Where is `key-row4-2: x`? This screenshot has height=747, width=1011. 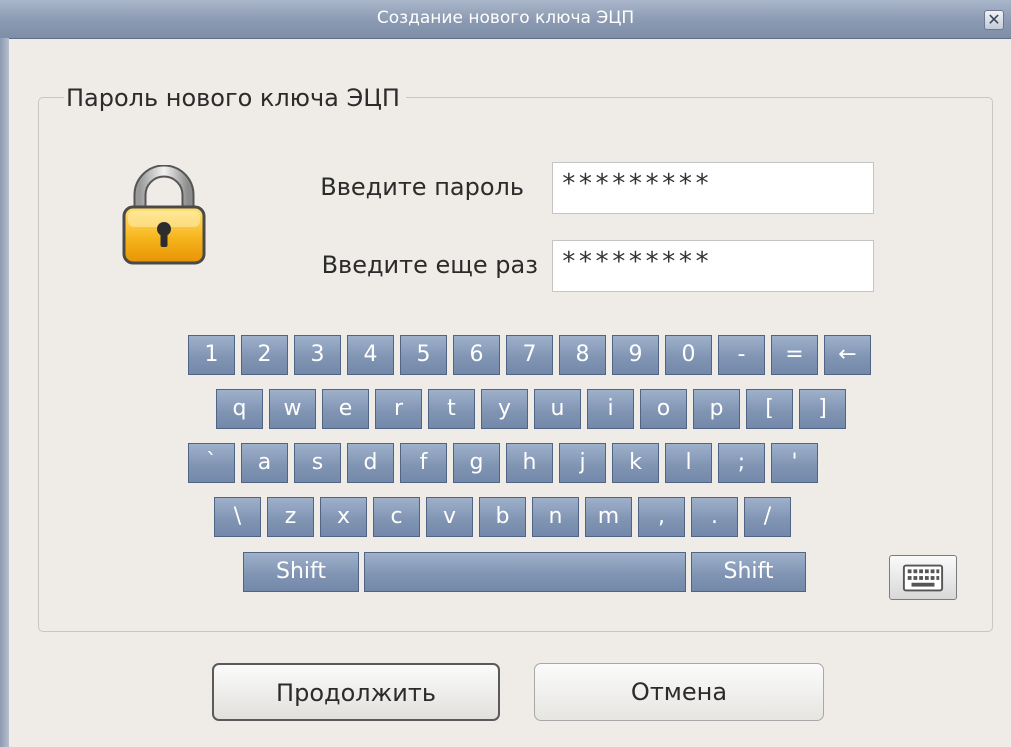
key-row4-2: x is located at coordinates (343, 517).